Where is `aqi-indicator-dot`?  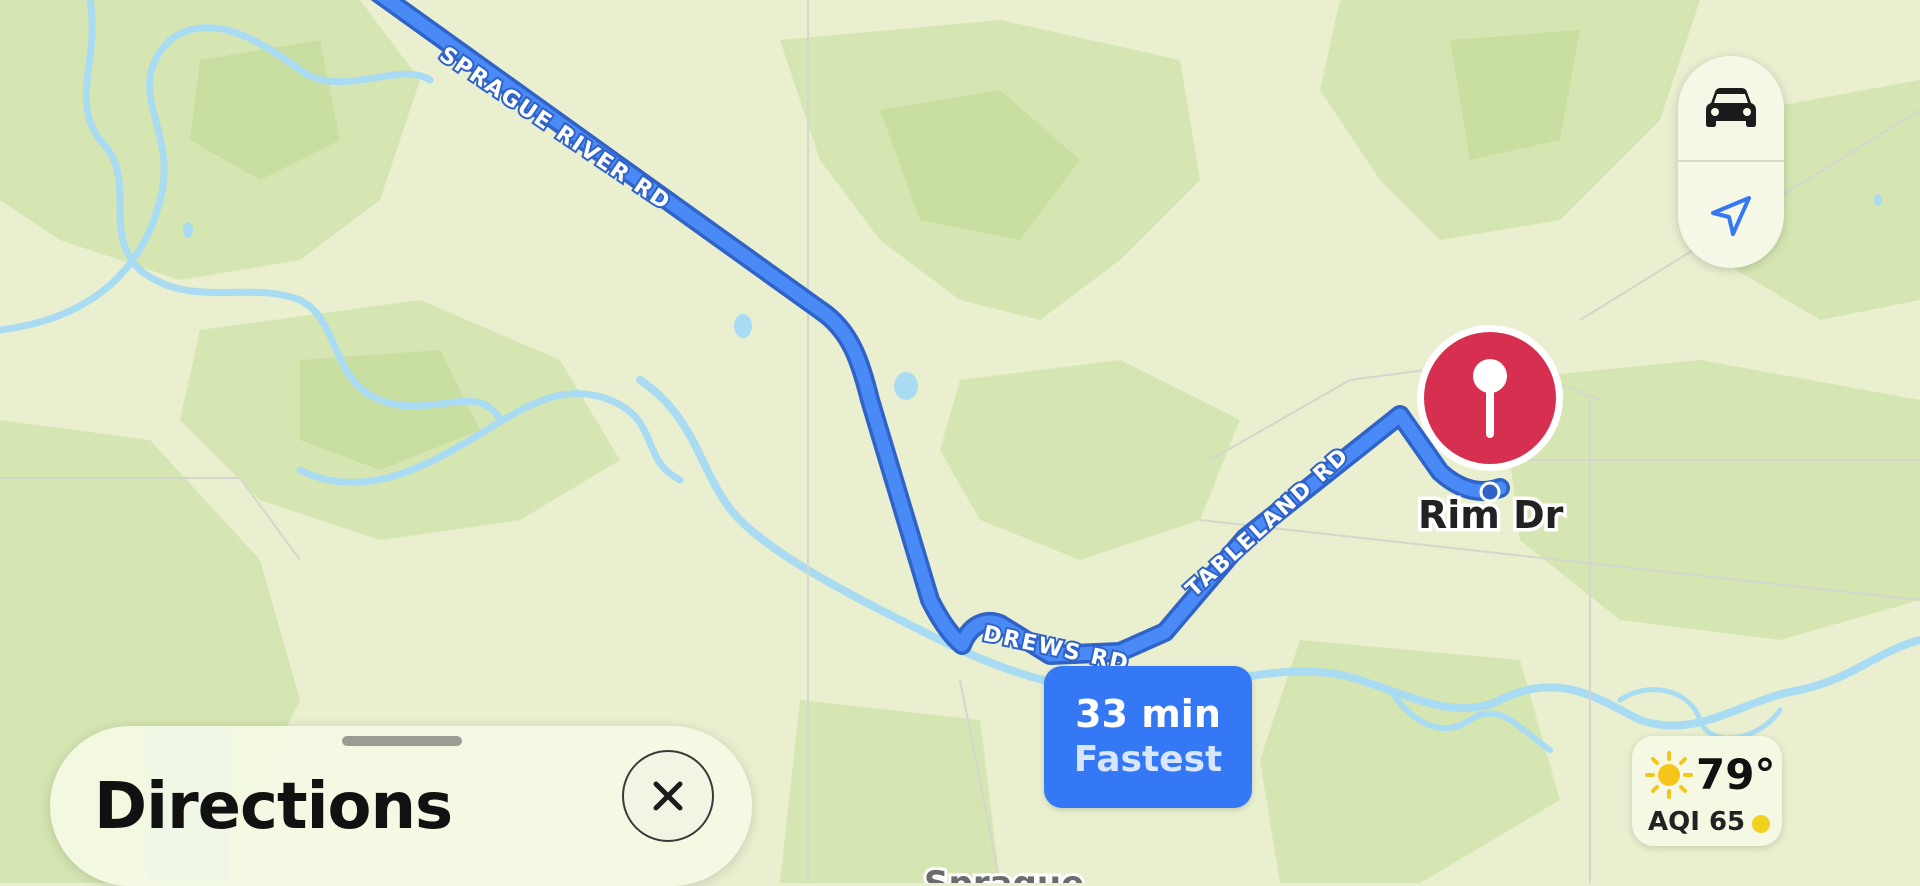
aqi-indicator-dot is located at coordinates (1761, 824).